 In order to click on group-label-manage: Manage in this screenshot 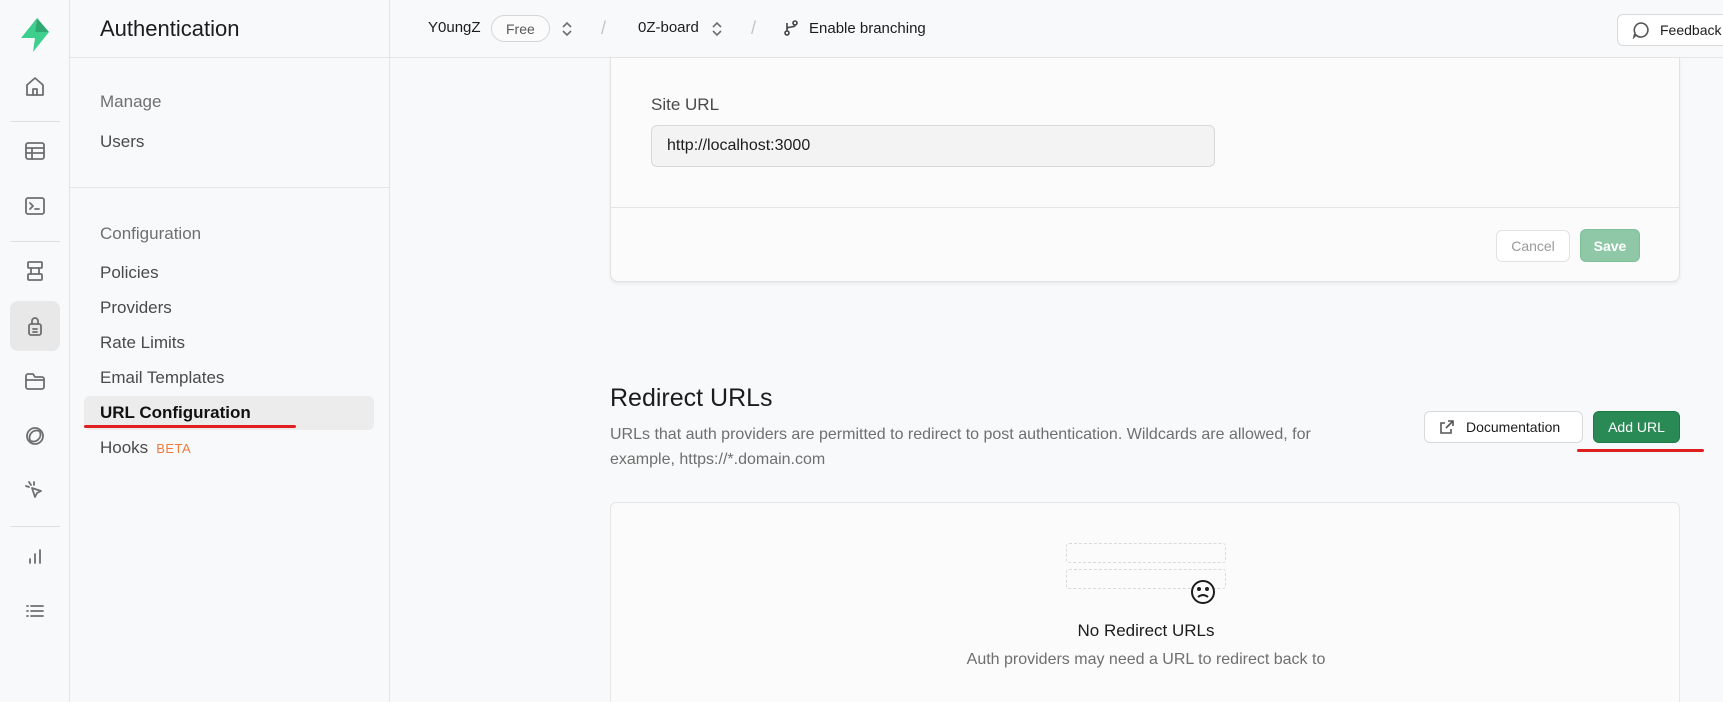, I will do `click(131, 101)`.